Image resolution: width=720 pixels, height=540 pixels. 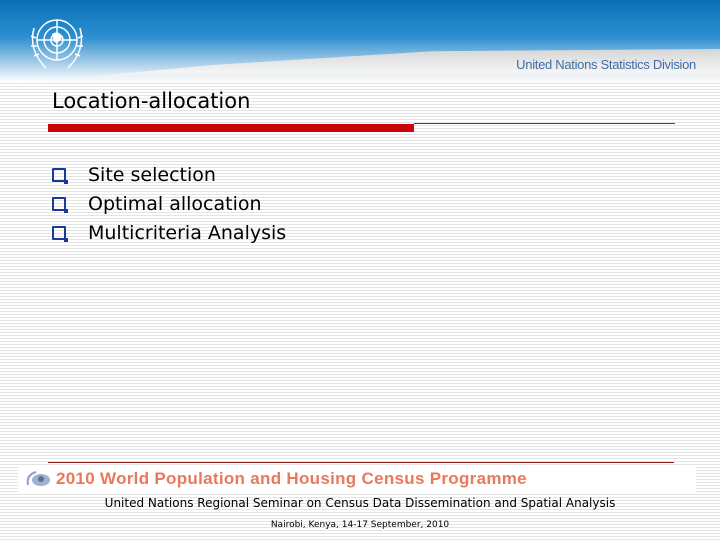 I want to click on list-item: Optimal allocation, so click(x=169, y=203).